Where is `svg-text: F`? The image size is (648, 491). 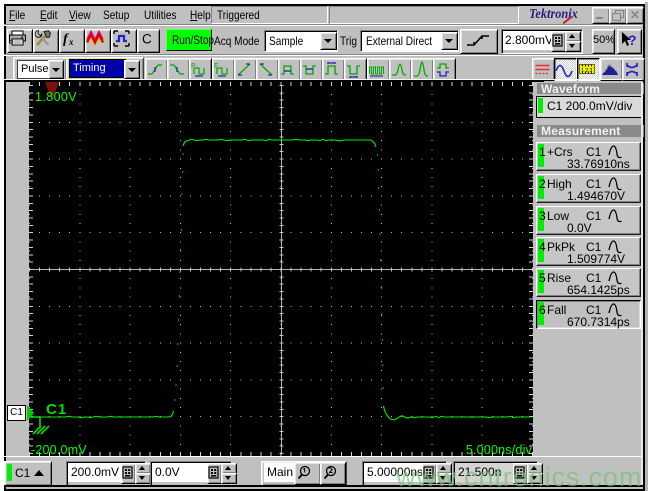 svg-text: F is located at coordinates (216, 66).